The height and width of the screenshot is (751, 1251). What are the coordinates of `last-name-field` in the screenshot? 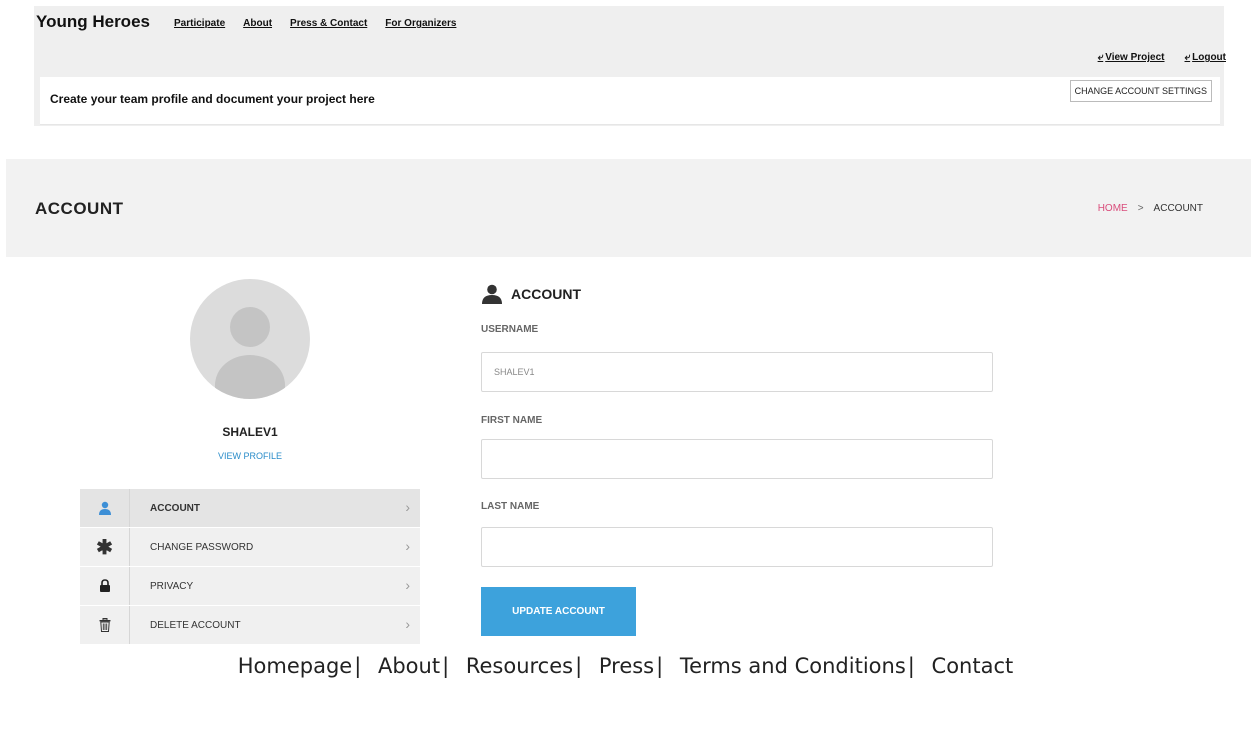 It's located at (737, 547).